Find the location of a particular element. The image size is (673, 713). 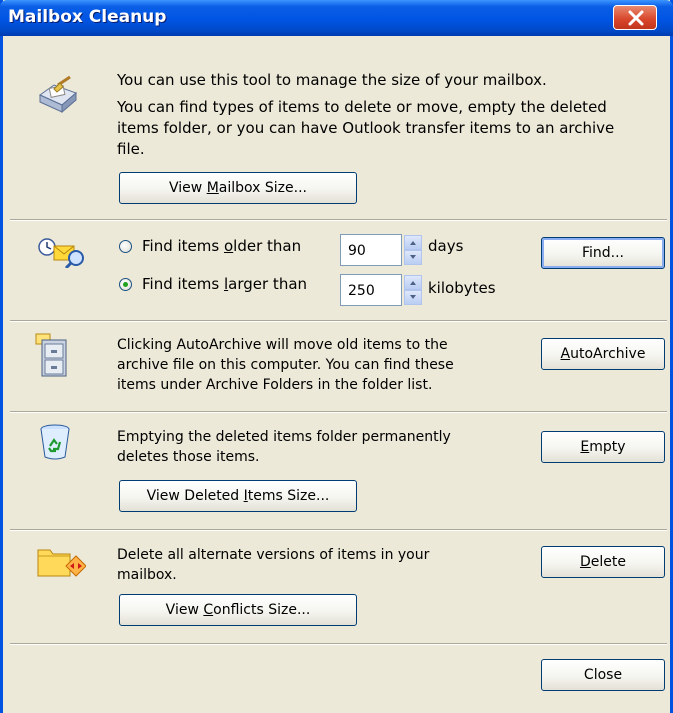

find-larger-radio is located at coordinates (125, 284).